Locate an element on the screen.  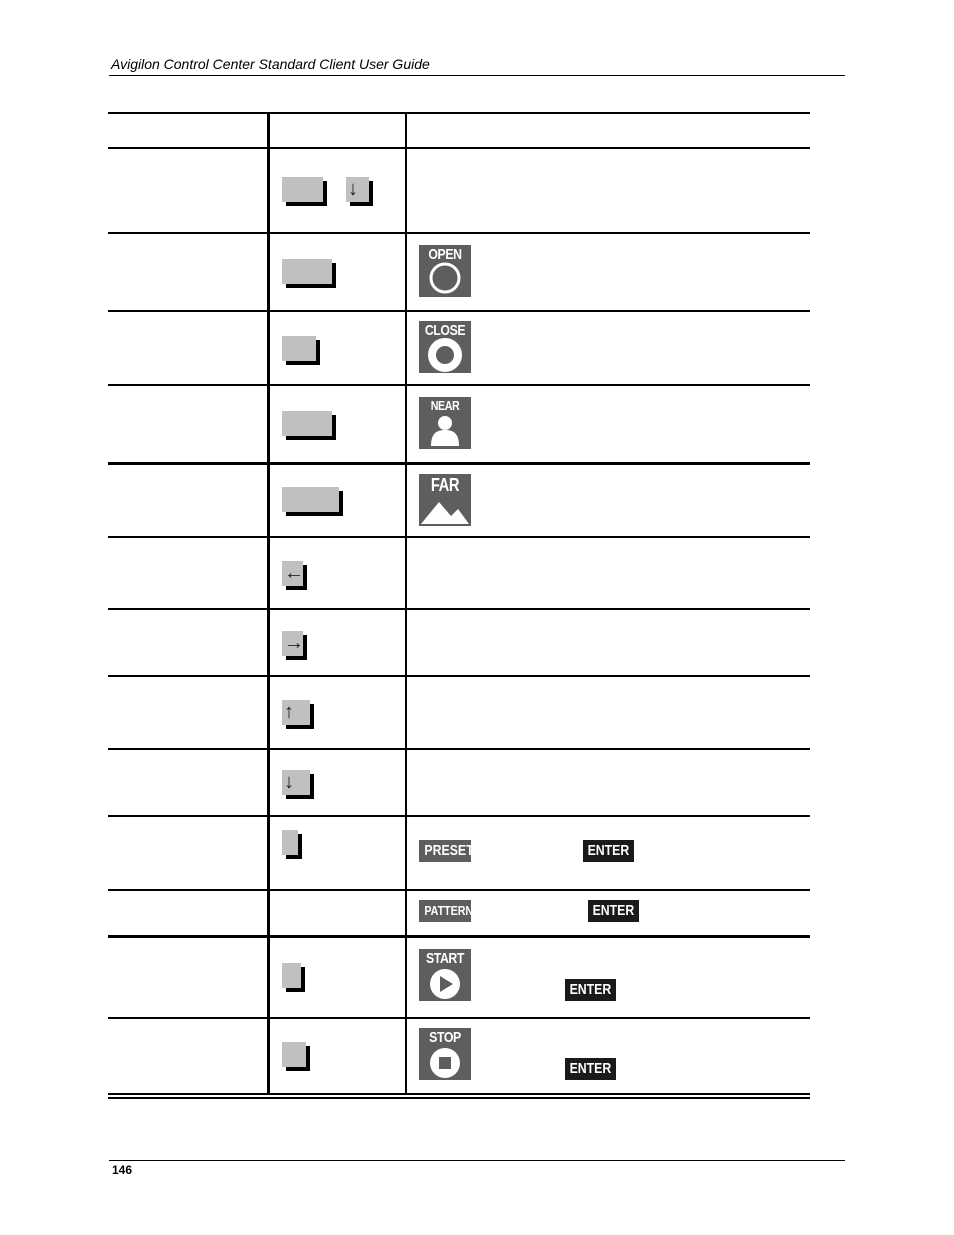
table-bottom-rule is located at coordinates (459, 1094).